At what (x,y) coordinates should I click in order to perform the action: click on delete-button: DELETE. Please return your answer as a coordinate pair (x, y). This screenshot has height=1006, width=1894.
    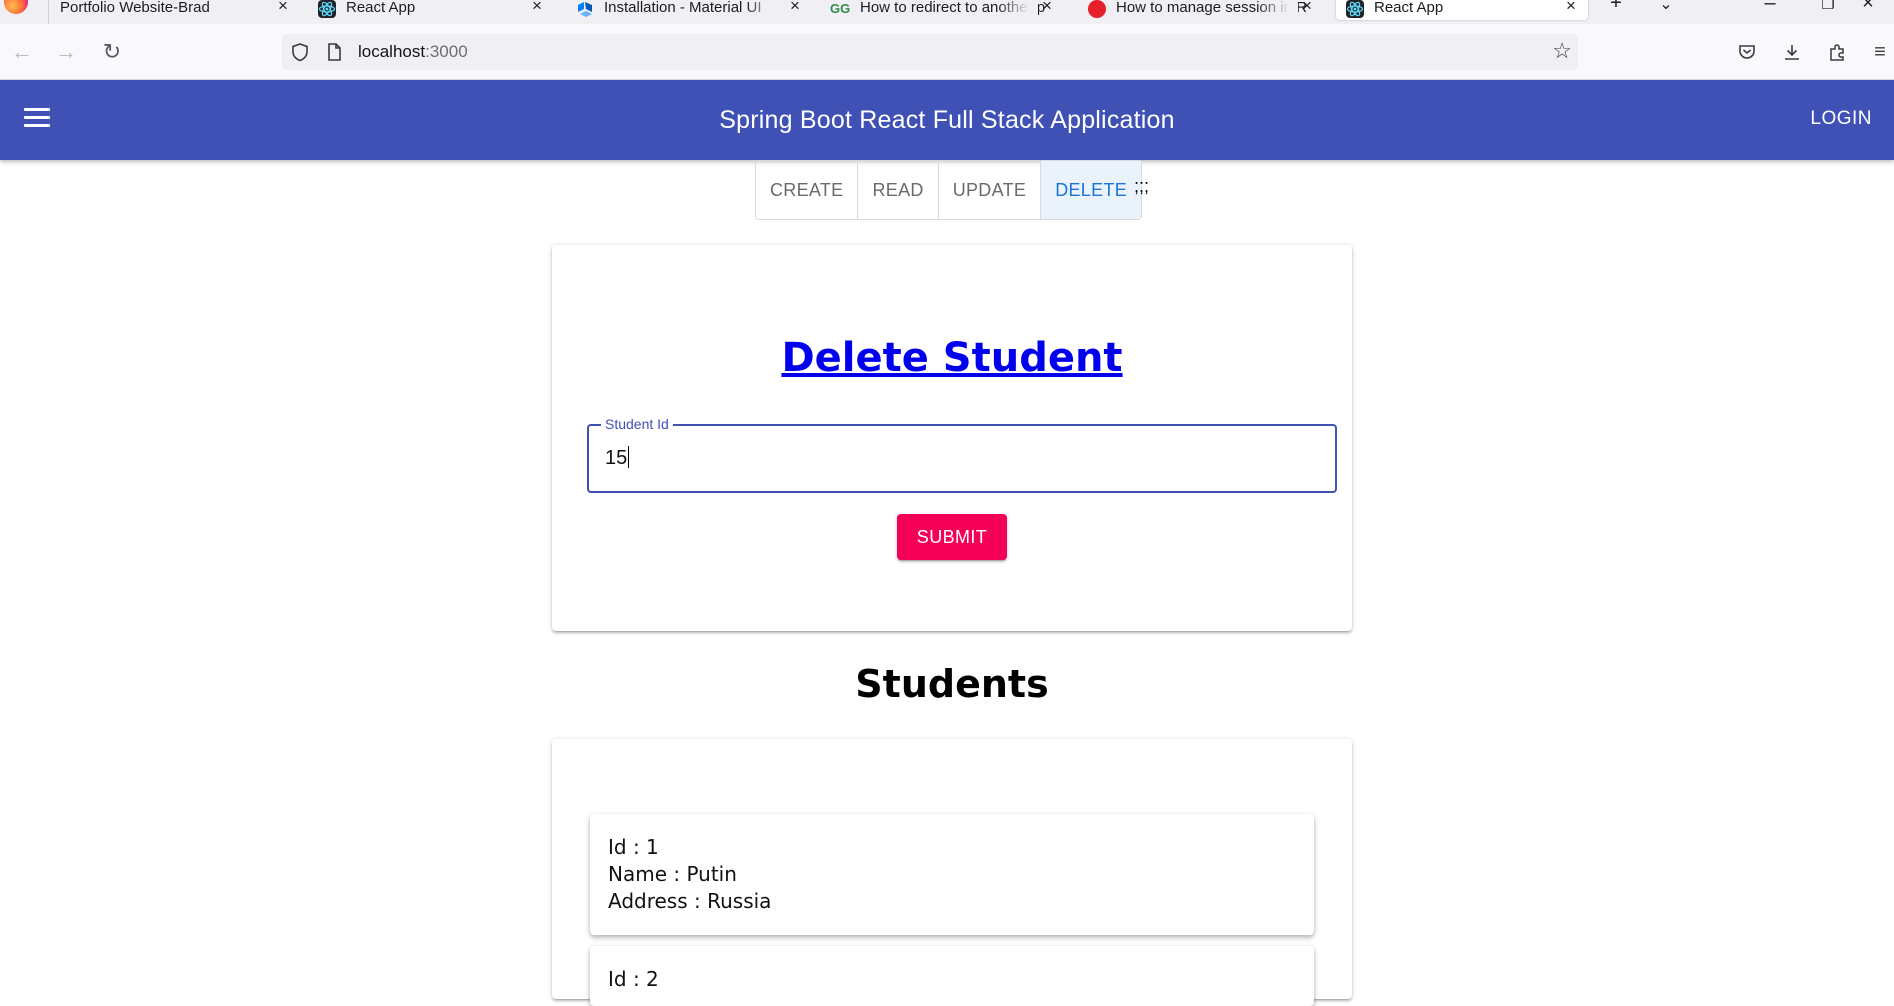
    Looking at the image, I should click on (1091, 190).